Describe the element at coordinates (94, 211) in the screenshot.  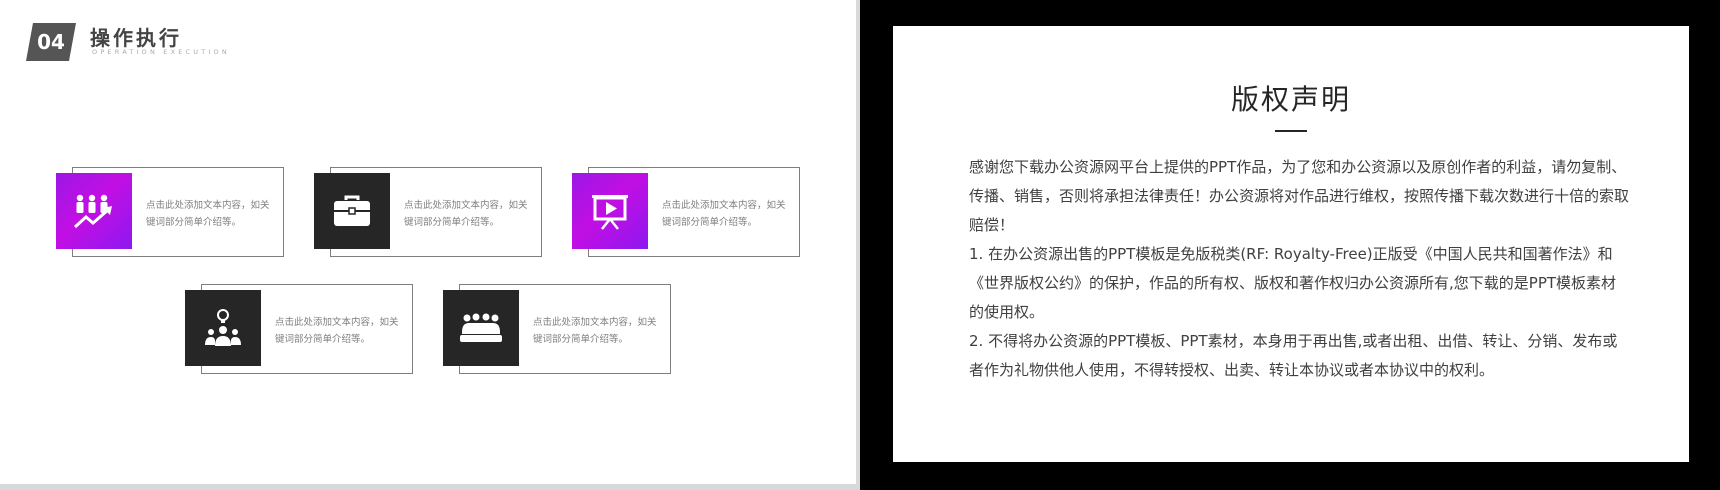
I see `people-growth-icon` at that location.